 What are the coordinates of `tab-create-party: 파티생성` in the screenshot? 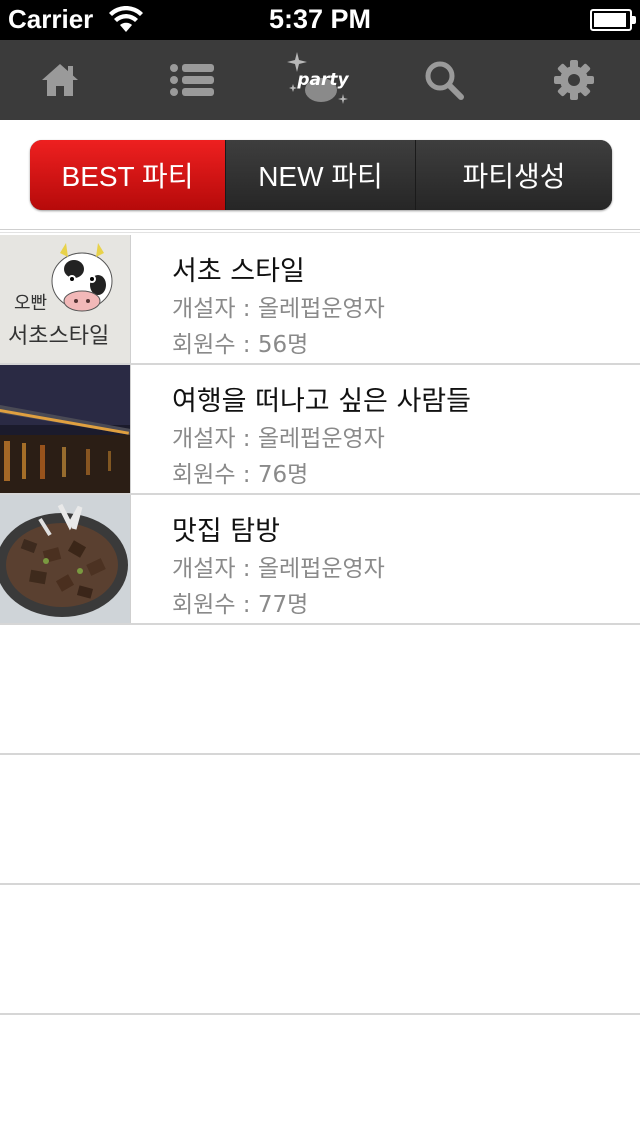 It's located at (514, 175).